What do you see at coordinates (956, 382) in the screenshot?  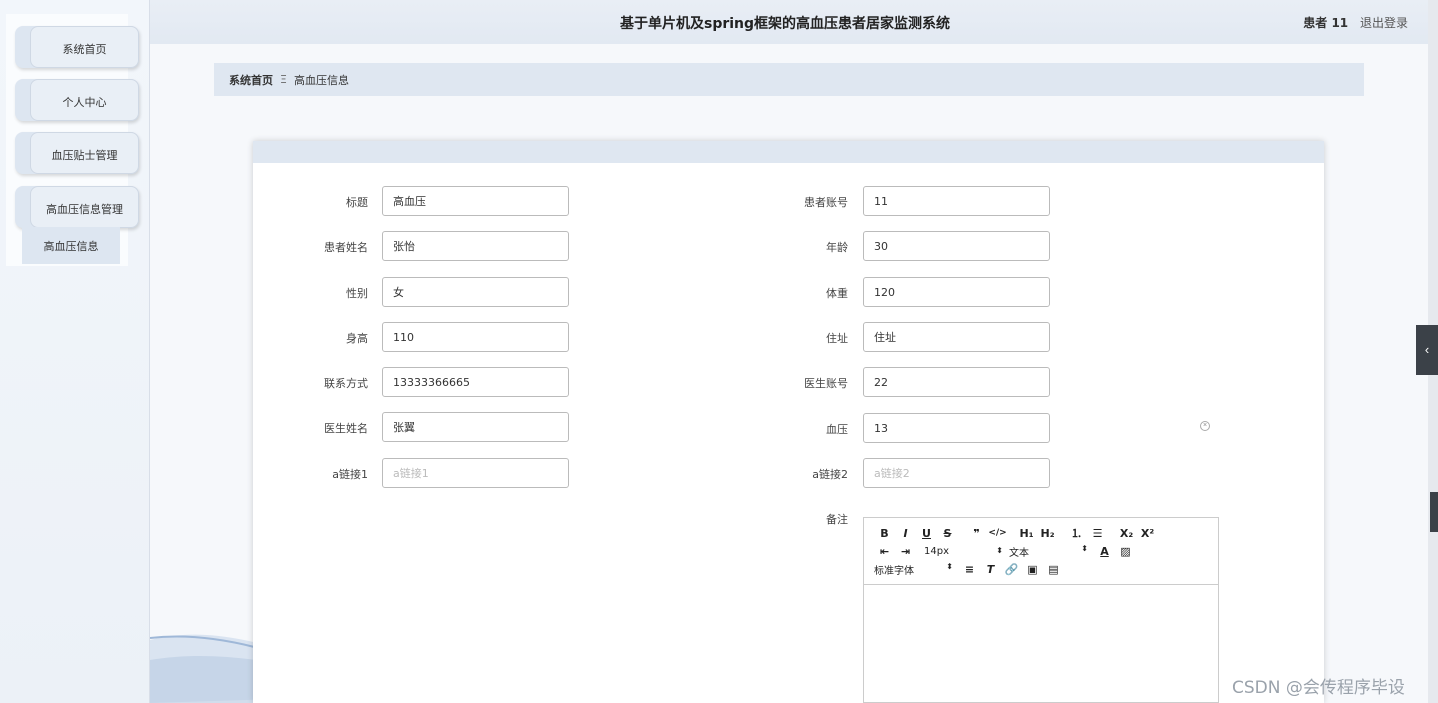 I see `doctor-account-input` at bounding box center [956, 382].